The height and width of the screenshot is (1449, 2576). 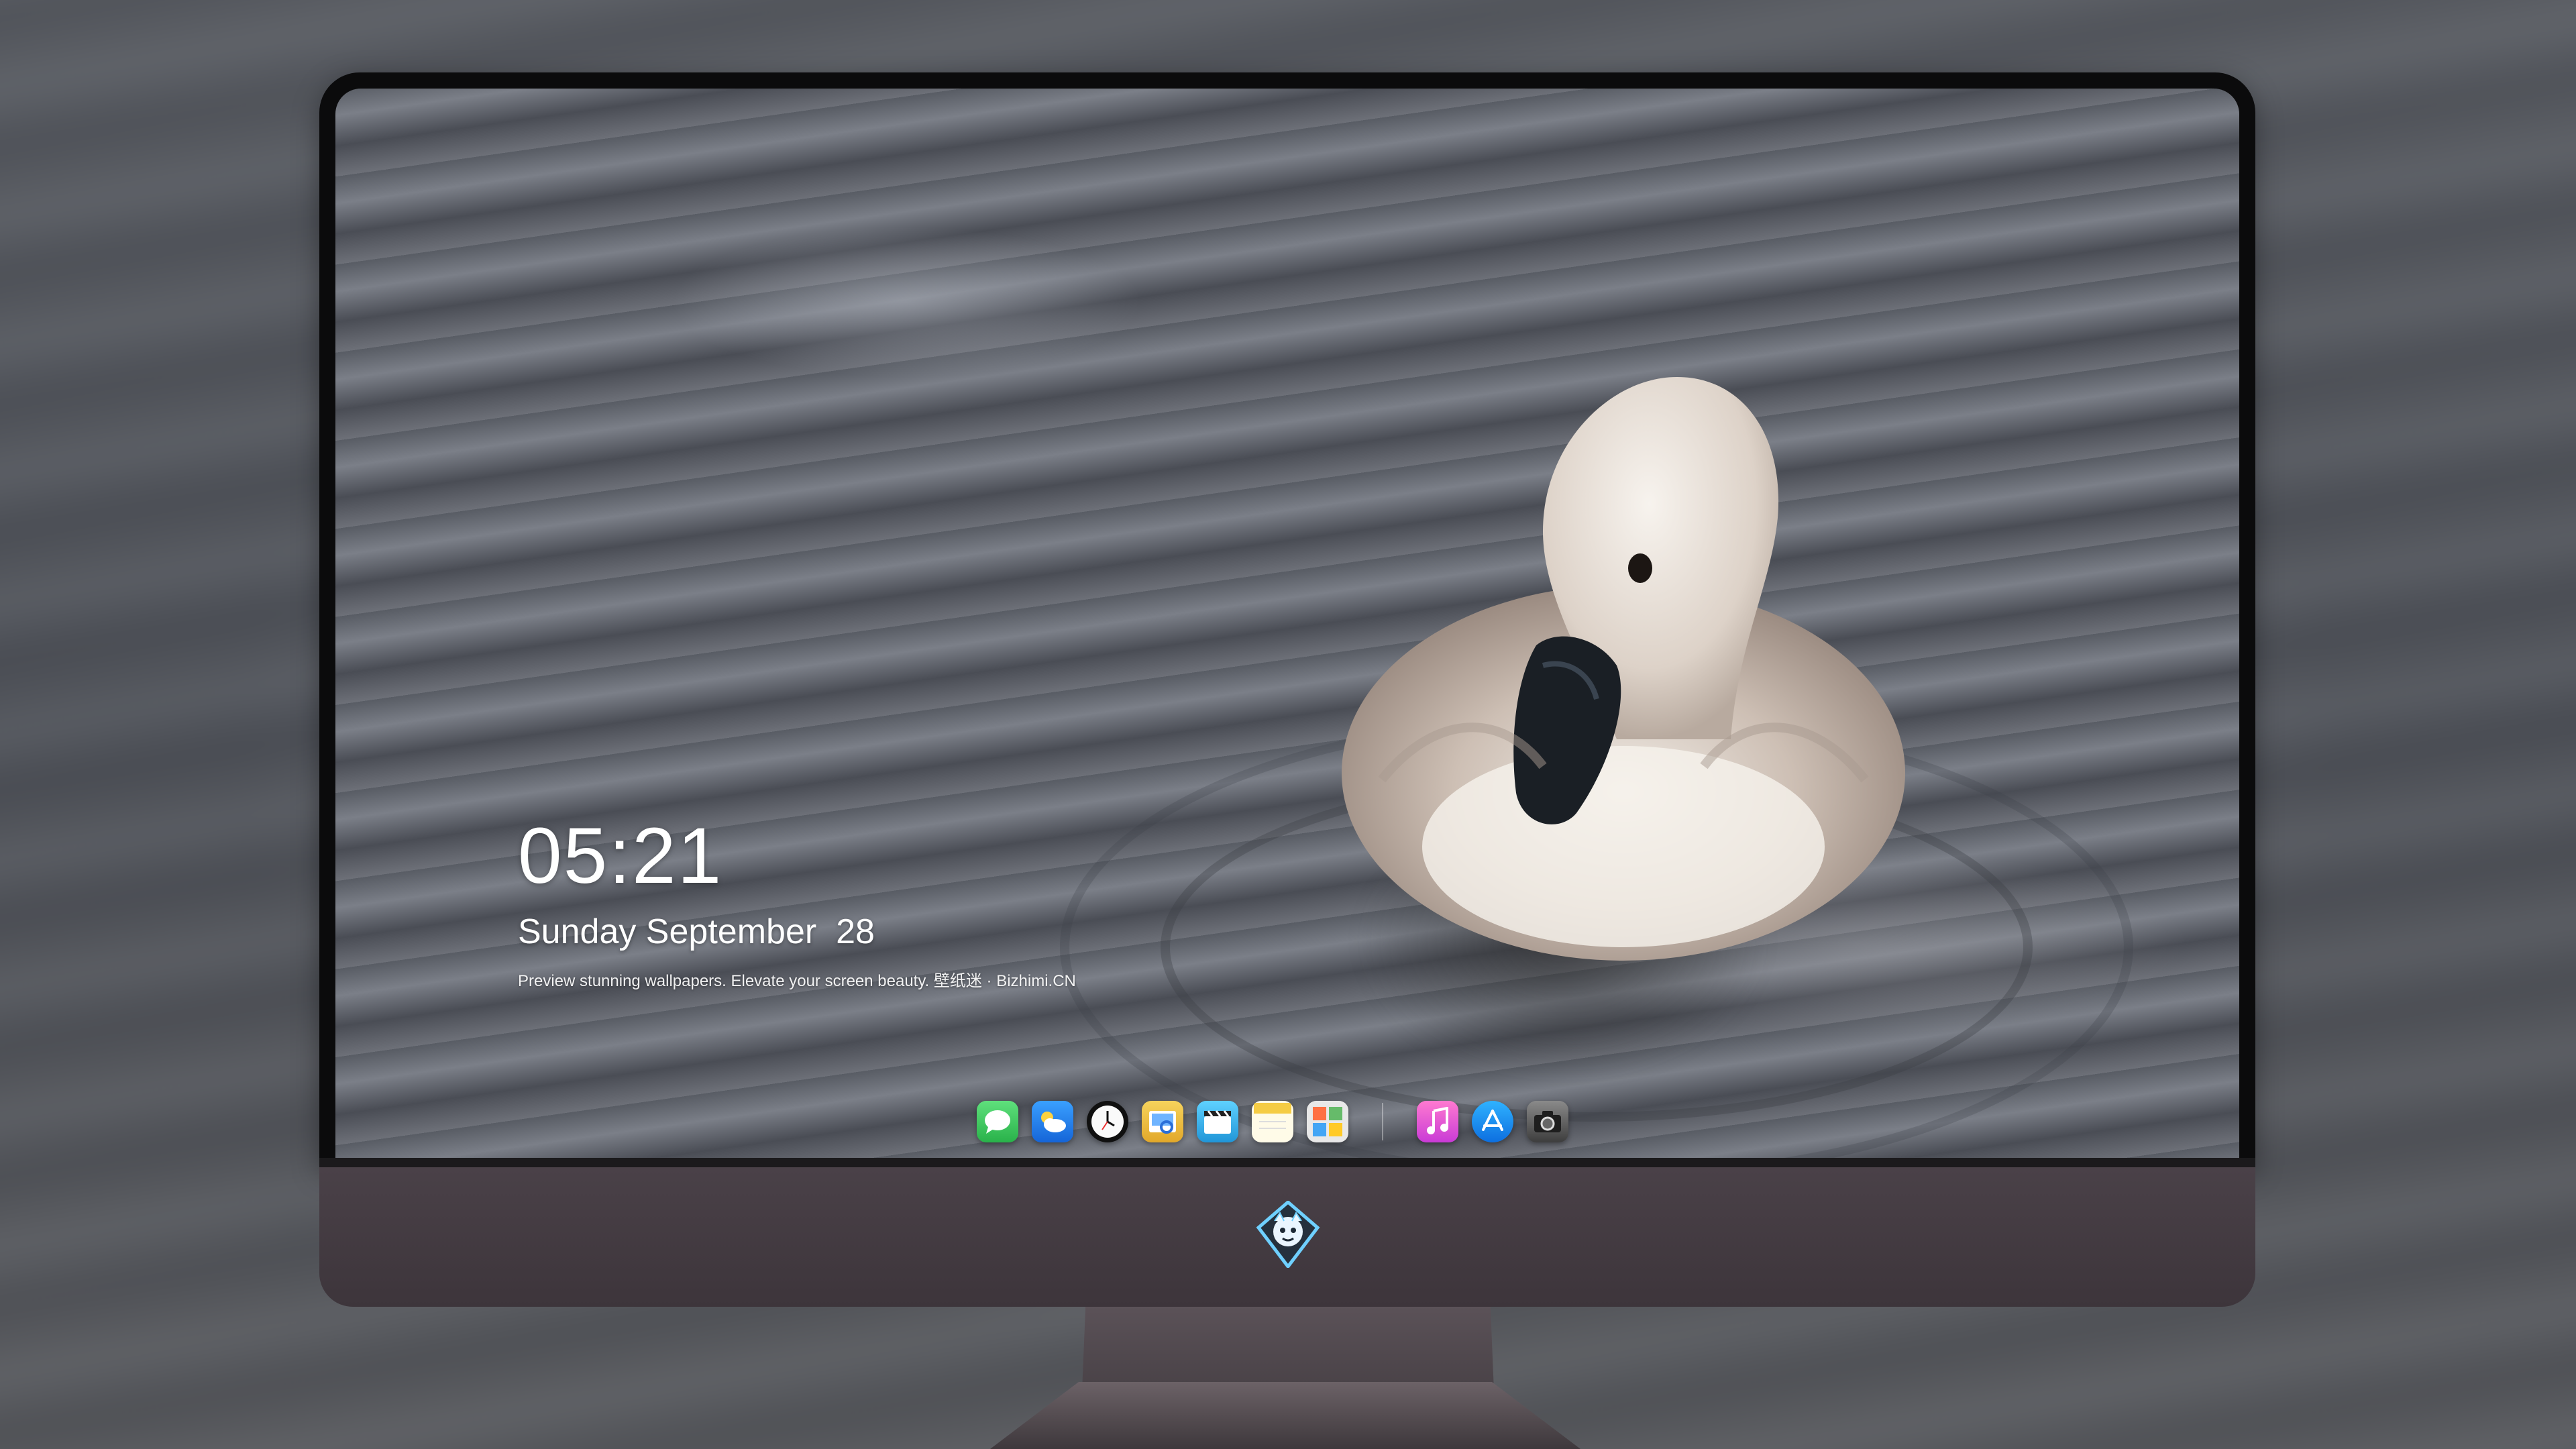 What do you see at coordinates (1285, 1415) in the screenshot?
I see `monitor-stand-base` at bounding box center [1285, 1415].